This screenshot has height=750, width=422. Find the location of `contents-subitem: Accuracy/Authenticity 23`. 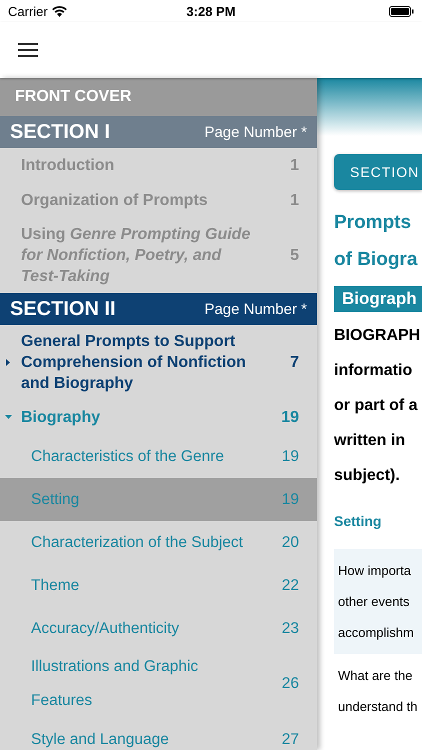

contents-subitem: Accuracy/Authenticity 23 is located at coordinates (158, 628).